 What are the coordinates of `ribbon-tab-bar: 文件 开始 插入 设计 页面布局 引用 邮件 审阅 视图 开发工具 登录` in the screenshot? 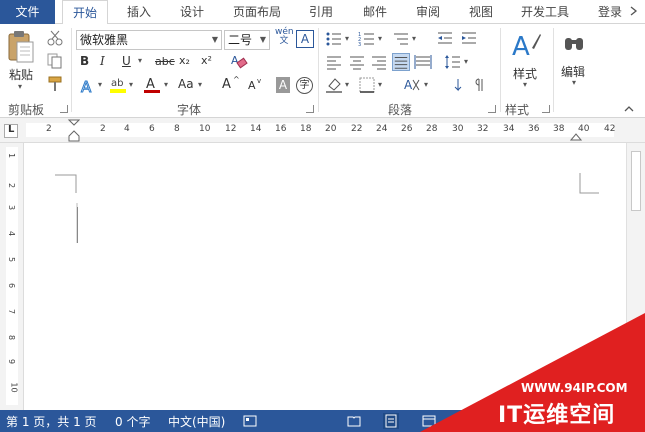 It's located at (322, 12).